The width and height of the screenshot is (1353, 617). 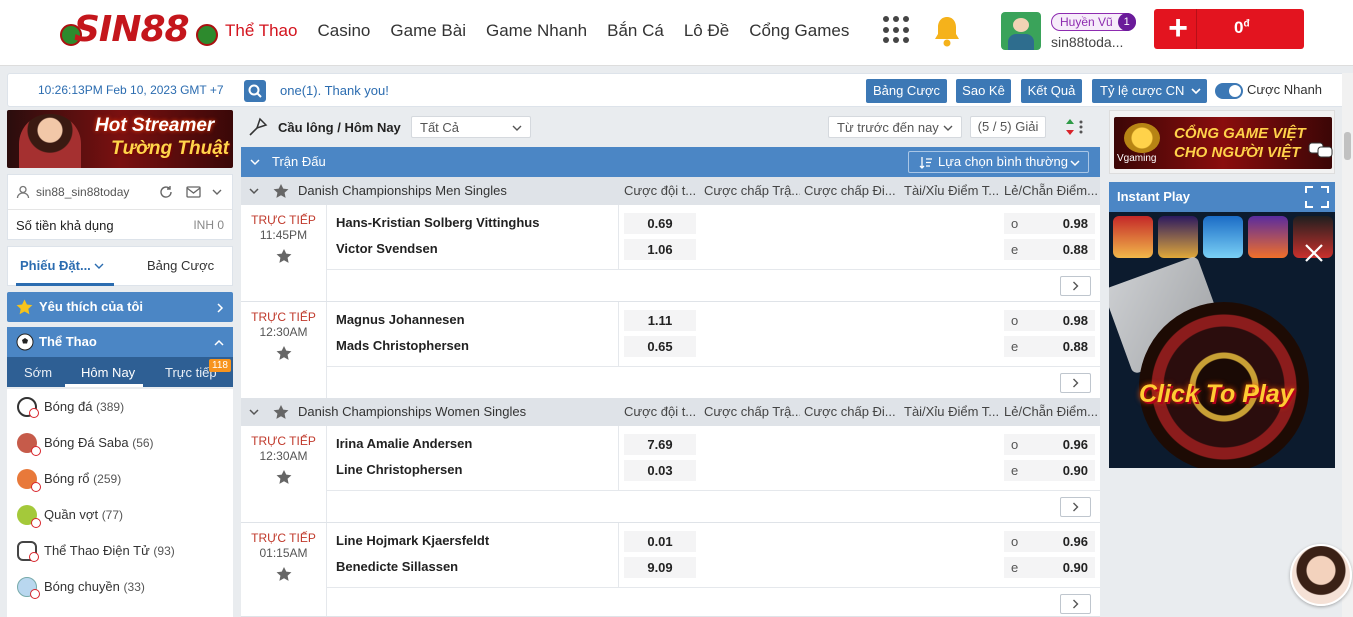 What do you see at coordinates (660, 444) in the screenshot?
I see `odds-home: 7.69` at bounding box center [660, 444].